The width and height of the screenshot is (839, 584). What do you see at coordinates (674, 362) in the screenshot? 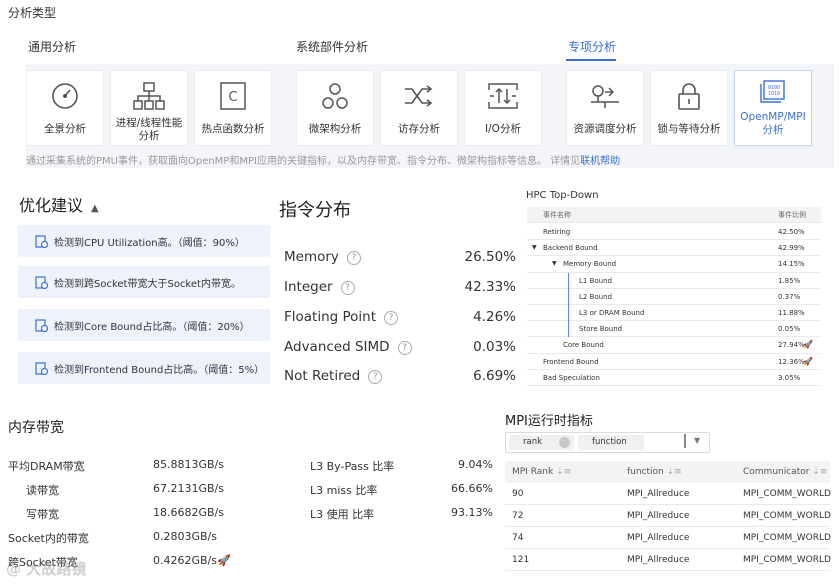
I see `topdown-row: Frontend Bound 12.36% 🚀` at bounding box center [674, 362].